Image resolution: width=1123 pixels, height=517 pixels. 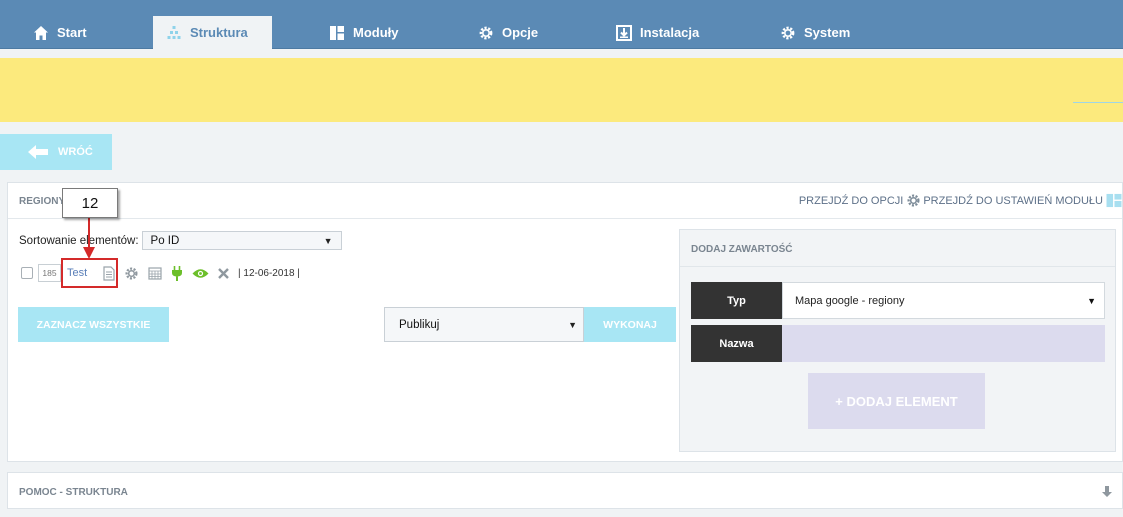 I want to click on banner-divider, so click(x=1098, y=102).